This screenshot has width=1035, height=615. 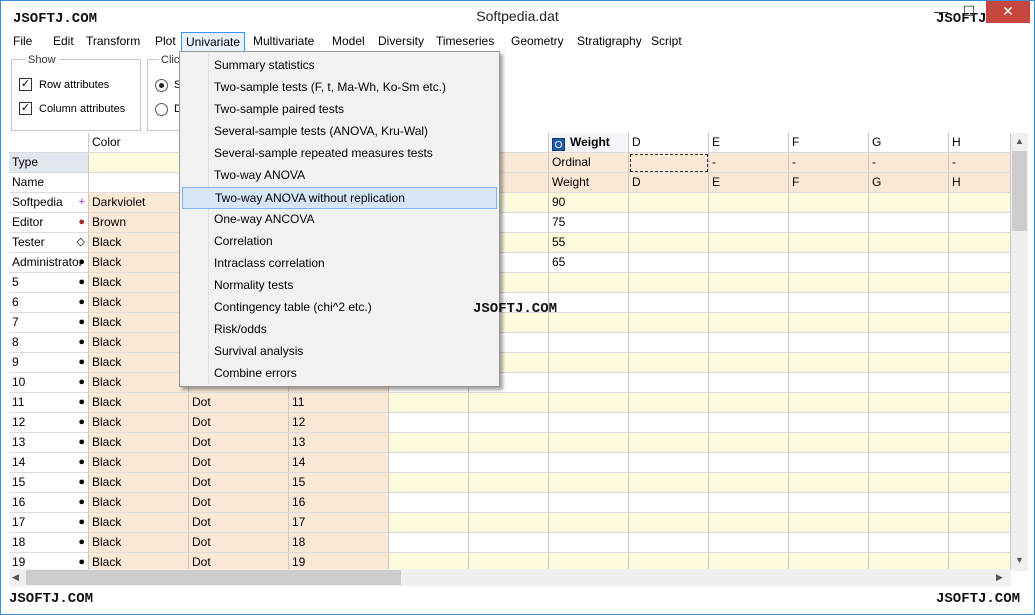 I want to click on name-cell: E, so click(x=749, y=183).